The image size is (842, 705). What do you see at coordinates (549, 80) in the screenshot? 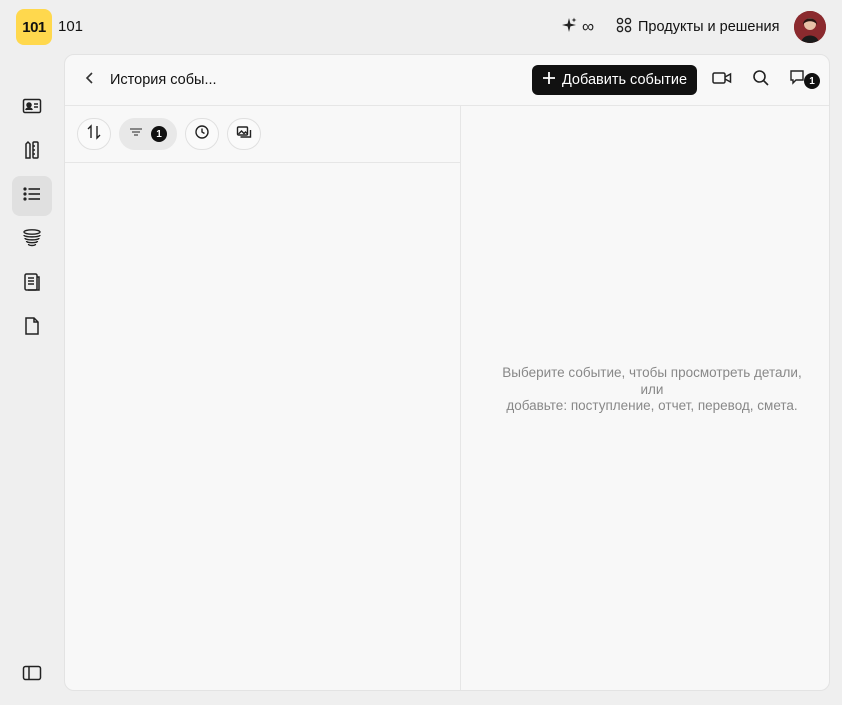
I see `plus-icon` at bounding box center [549, 80].